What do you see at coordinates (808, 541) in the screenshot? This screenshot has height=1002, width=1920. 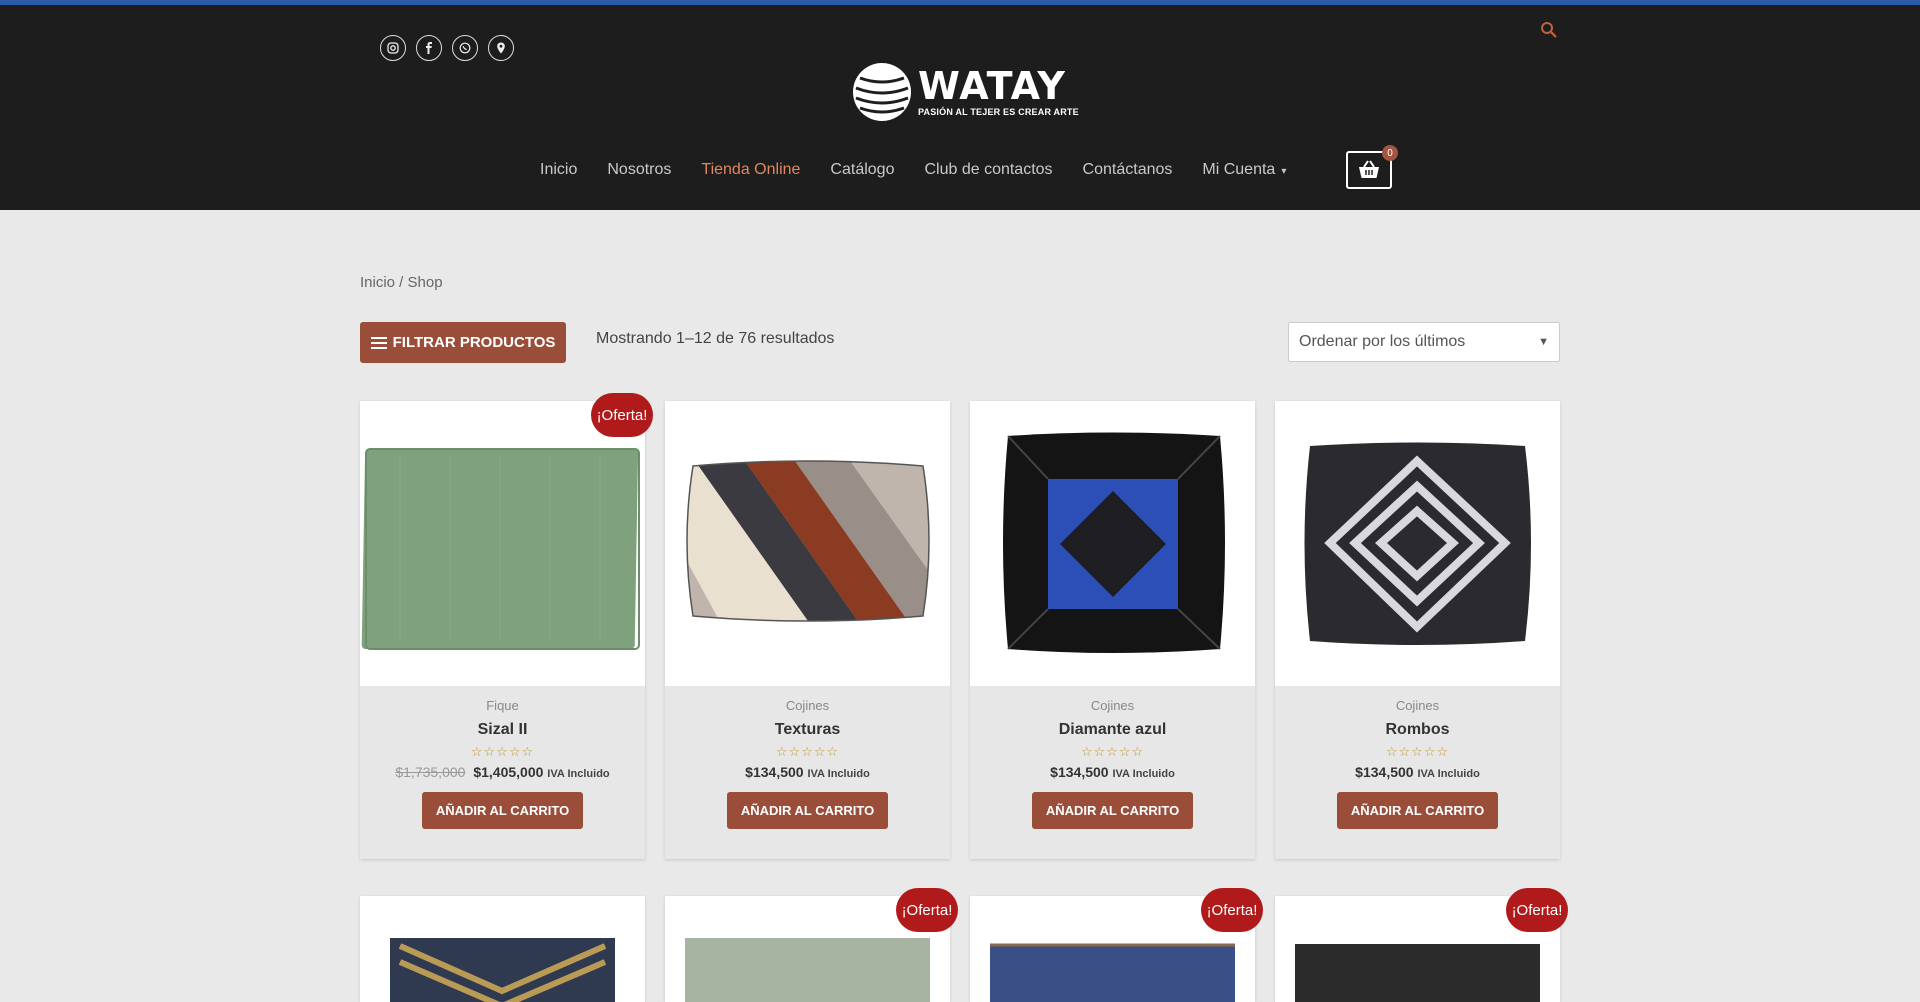 I see `cushion-textures-image` at bounding box center [808, 541].